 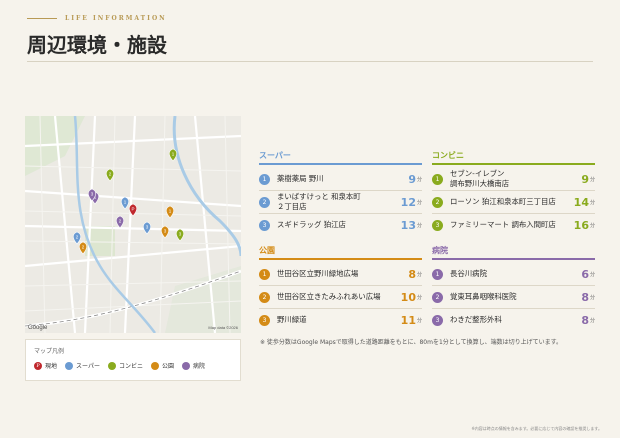 What do you see at coordinates (513, 164) in the screenshot?
I see `convenience-heading-line` at bounding box center [513, 164].